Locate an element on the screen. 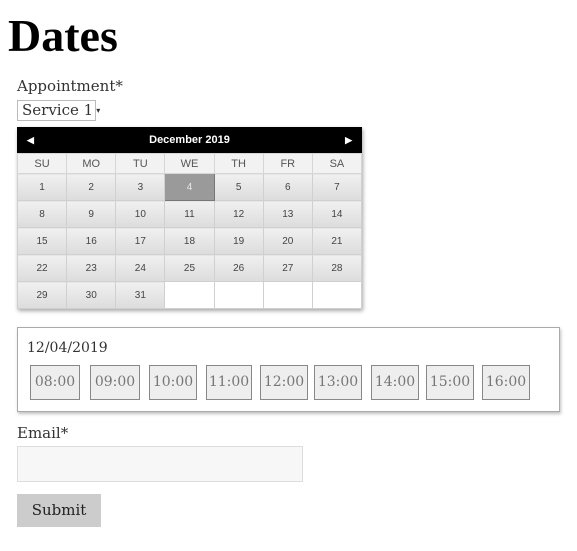 This screenshot has width=577, height=551. day-cell: 20 is located at coordinates (287, 241).